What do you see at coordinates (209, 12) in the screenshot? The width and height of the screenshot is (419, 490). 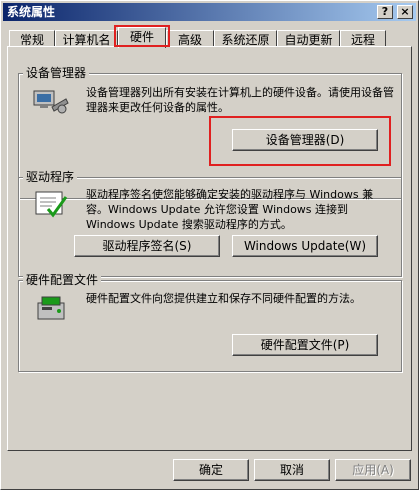 I see `title-bar: 系统属性` at bounding box center [209, 12].